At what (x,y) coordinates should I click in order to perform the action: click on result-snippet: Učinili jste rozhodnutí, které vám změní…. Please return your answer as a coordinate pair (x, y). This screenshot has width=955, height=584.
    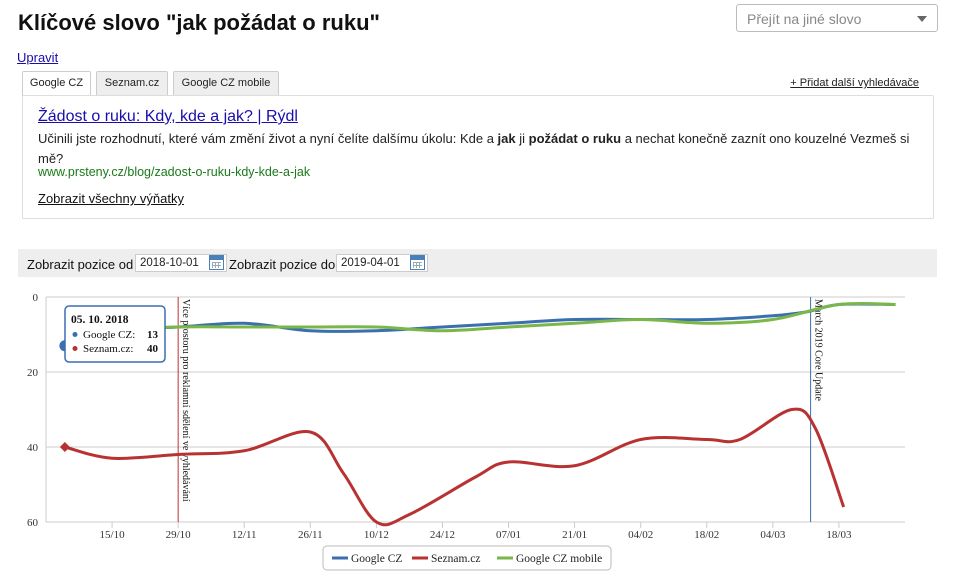
    Looking at the image, I should click on (478, 149).